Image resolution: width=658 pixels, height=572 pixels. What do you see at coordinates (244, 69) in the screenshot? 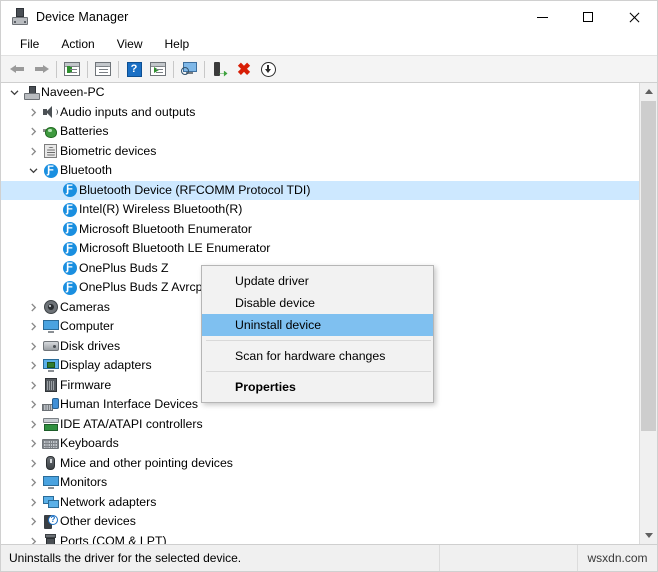
I see `toolbar-uninstall-device-button: ✖` at bounding box center [244, 69].